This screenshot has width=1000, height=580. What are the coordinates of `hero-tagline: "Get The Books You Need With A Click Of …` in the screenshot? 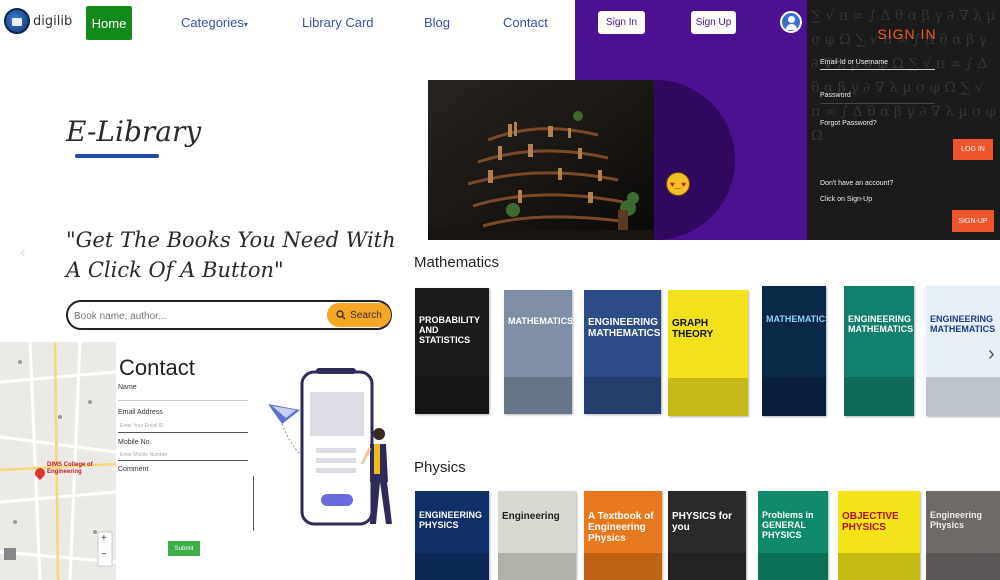 It's located at (231, 255).